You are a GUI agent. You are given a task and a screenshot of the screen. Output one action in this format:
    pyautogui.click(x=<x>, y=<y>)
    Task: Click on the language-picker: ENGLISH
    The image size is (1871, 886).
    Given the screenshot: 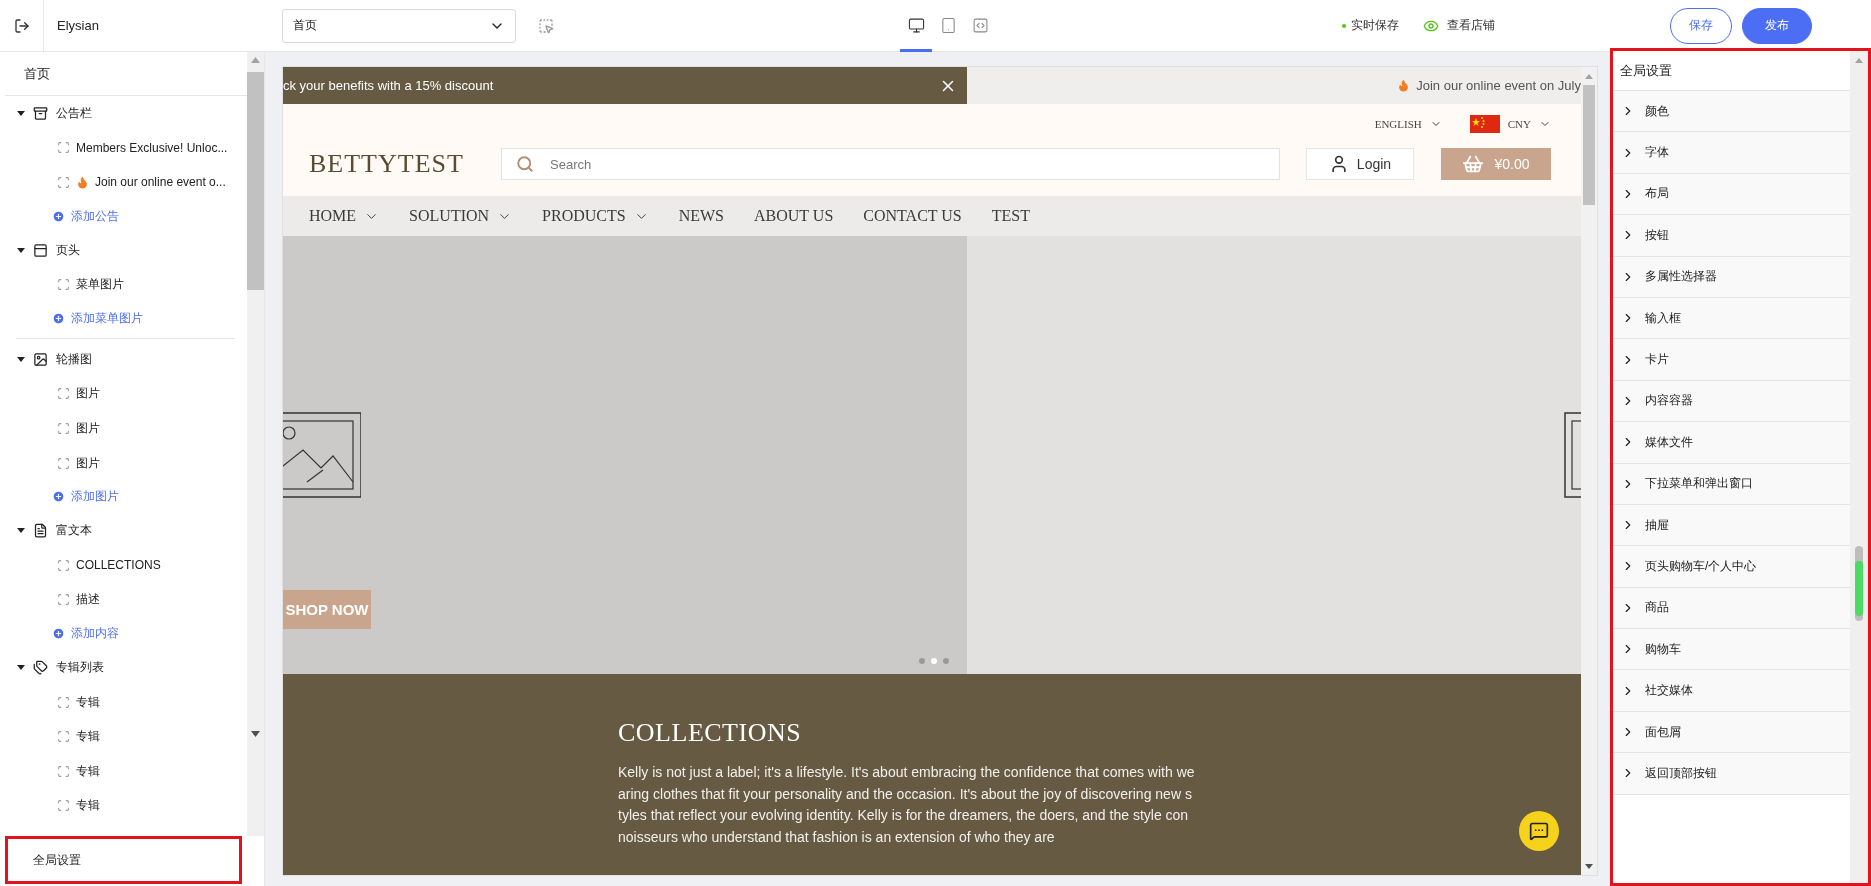 What is the action you would take?
    pyautogui.click(x=1408, y=124)
    